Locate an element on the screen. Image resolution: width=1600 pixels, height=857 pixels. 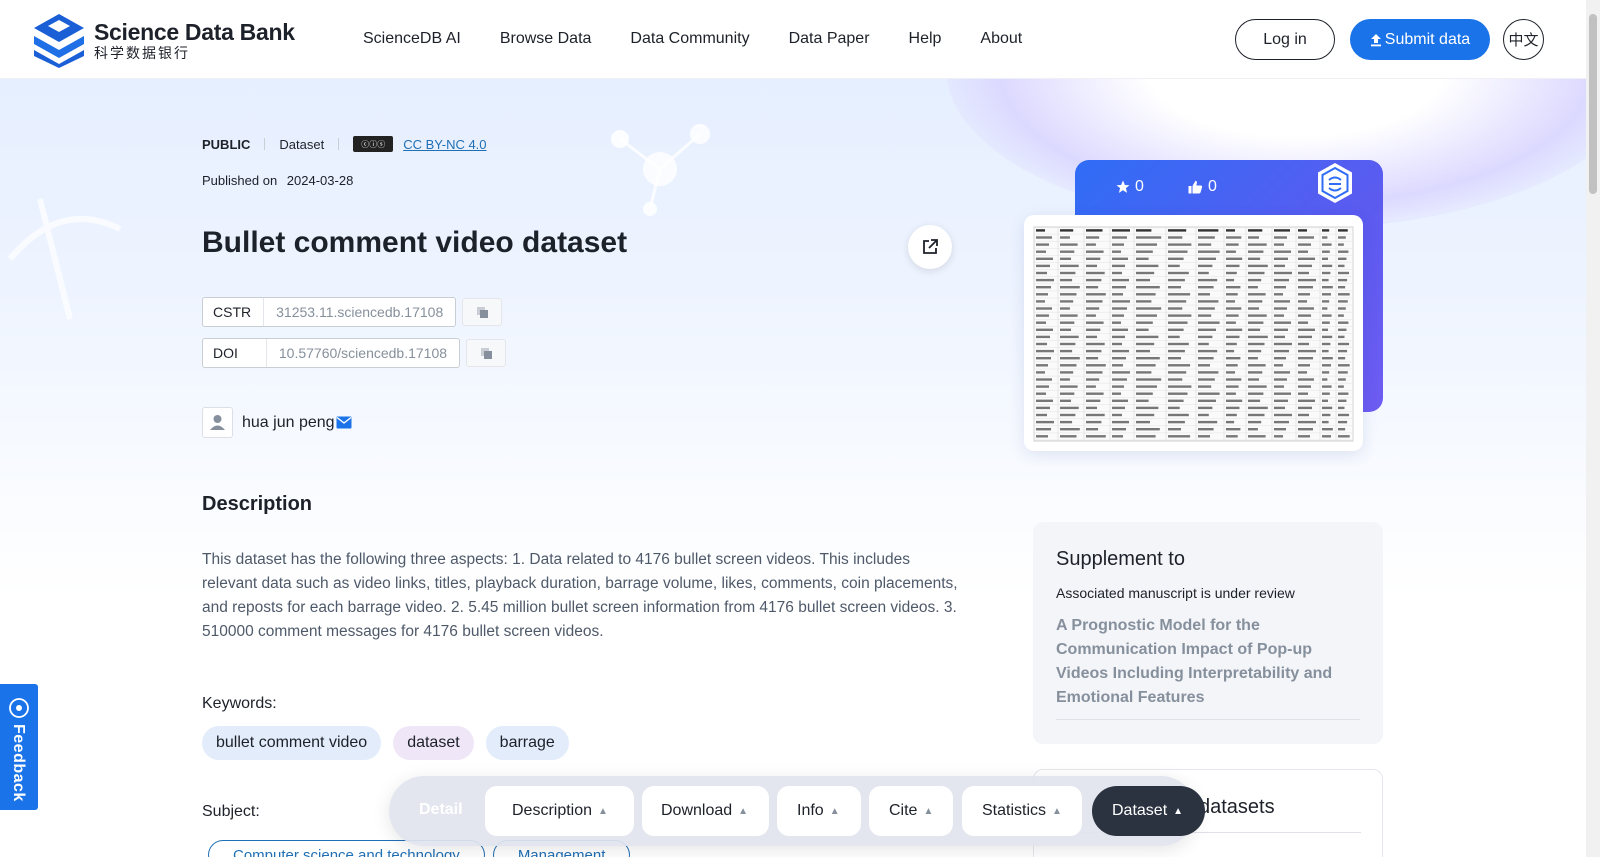
tab-dataset: Dataset ▲ is located at coordinates (1148, 811).